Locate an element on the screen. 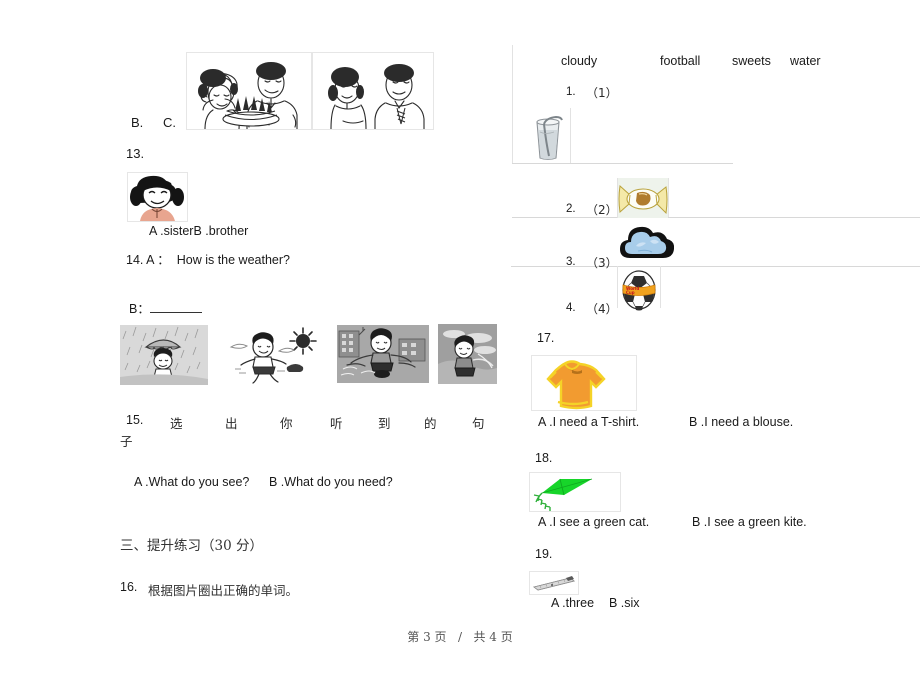 The height and width of the screenshot is (681, 920). image-wrapped-candy is located at coordinates (643, 198).